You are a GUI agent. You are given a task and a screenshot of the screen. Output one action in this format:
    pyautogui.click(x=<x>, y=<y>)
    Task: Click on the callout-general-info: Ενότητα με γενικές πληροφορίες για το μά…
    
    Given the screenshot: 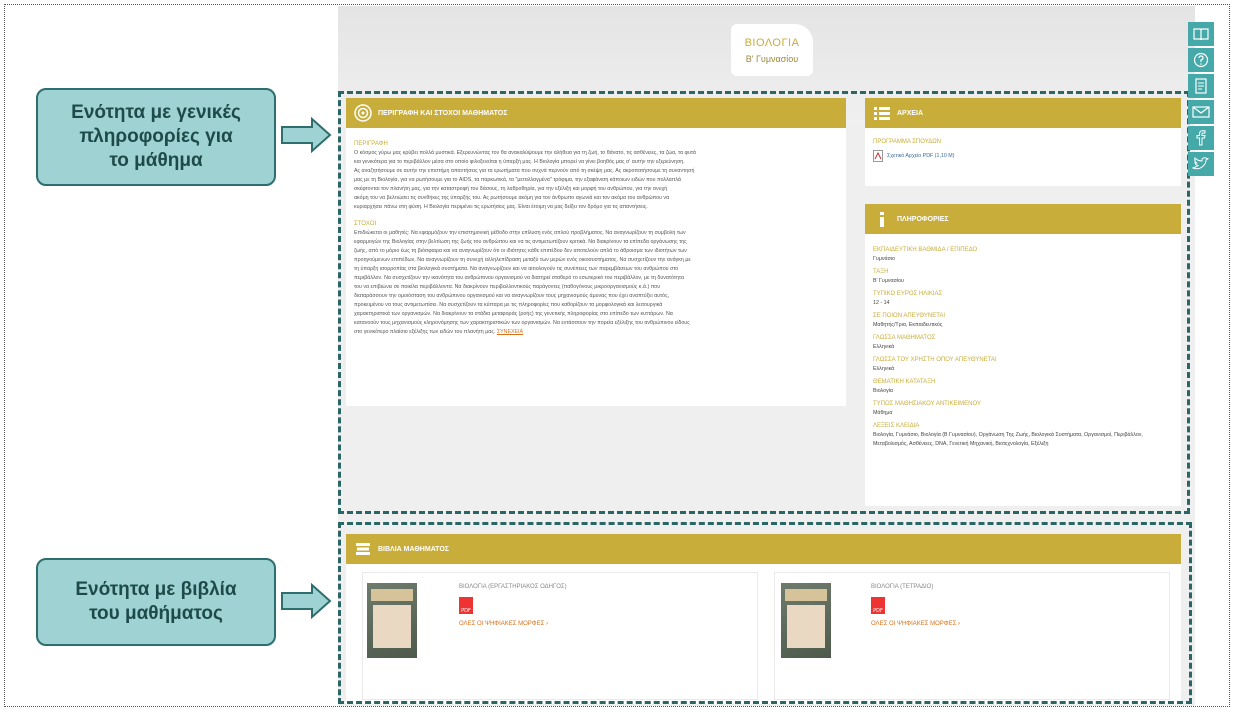 What is the action you would take?
    pyautogui.click(x=156, y=137)
    